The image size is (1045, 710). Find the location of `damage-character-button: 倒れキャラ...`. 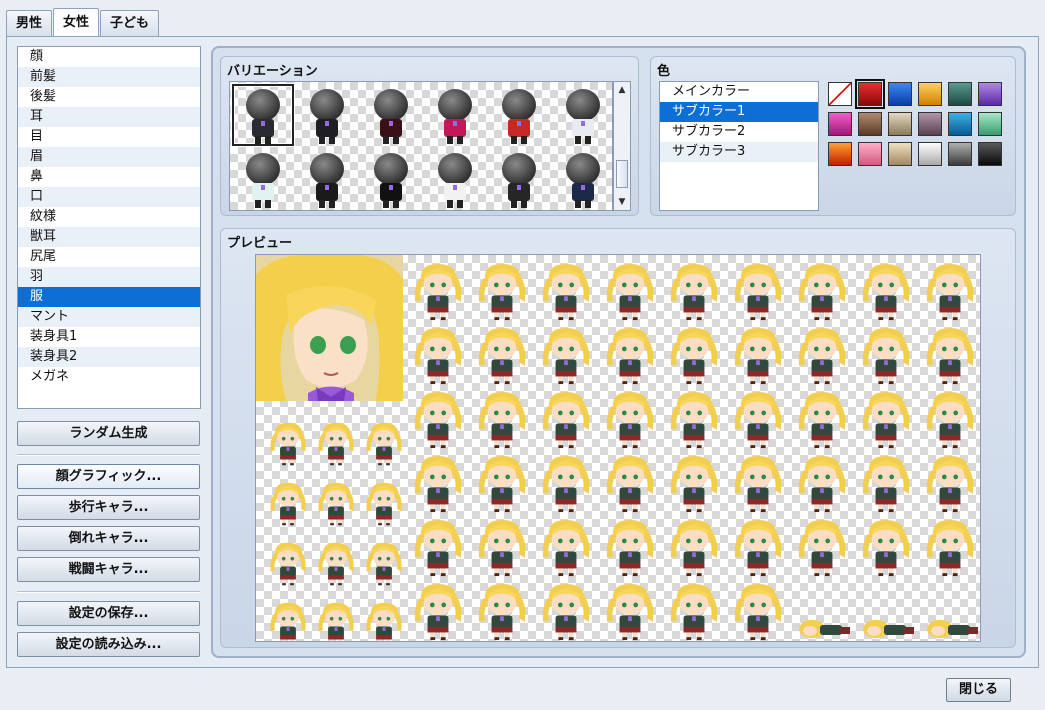

damage-character-button: 倒れキャラ... is located at coordinates (108, 538).